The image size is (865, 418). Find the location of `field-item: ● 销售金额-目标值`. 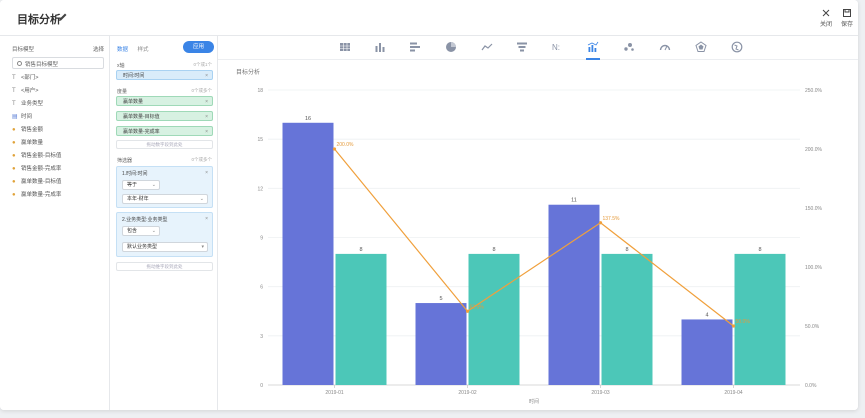

field-item: ● 销售金额-目标值 is located at coordinates (36, 156).